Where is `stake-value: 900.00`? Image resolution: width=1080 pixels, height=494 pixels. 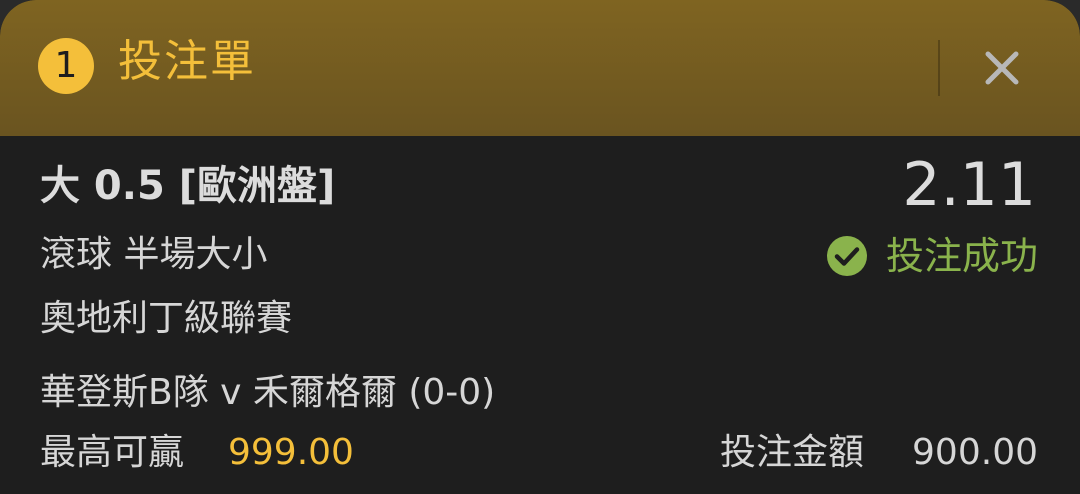
stake-value: 900.00 is located at coordinates (975, 452).